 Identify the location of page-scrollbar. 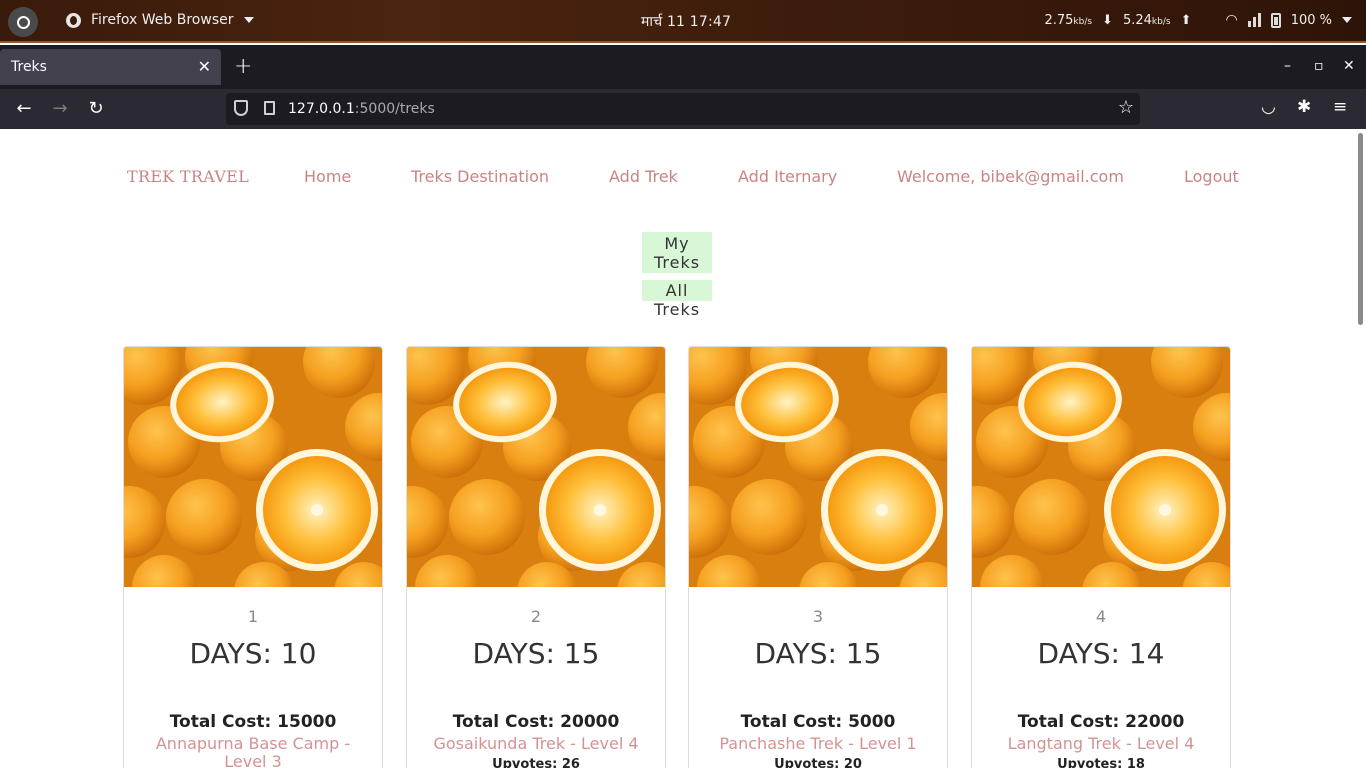
(1361, 448).